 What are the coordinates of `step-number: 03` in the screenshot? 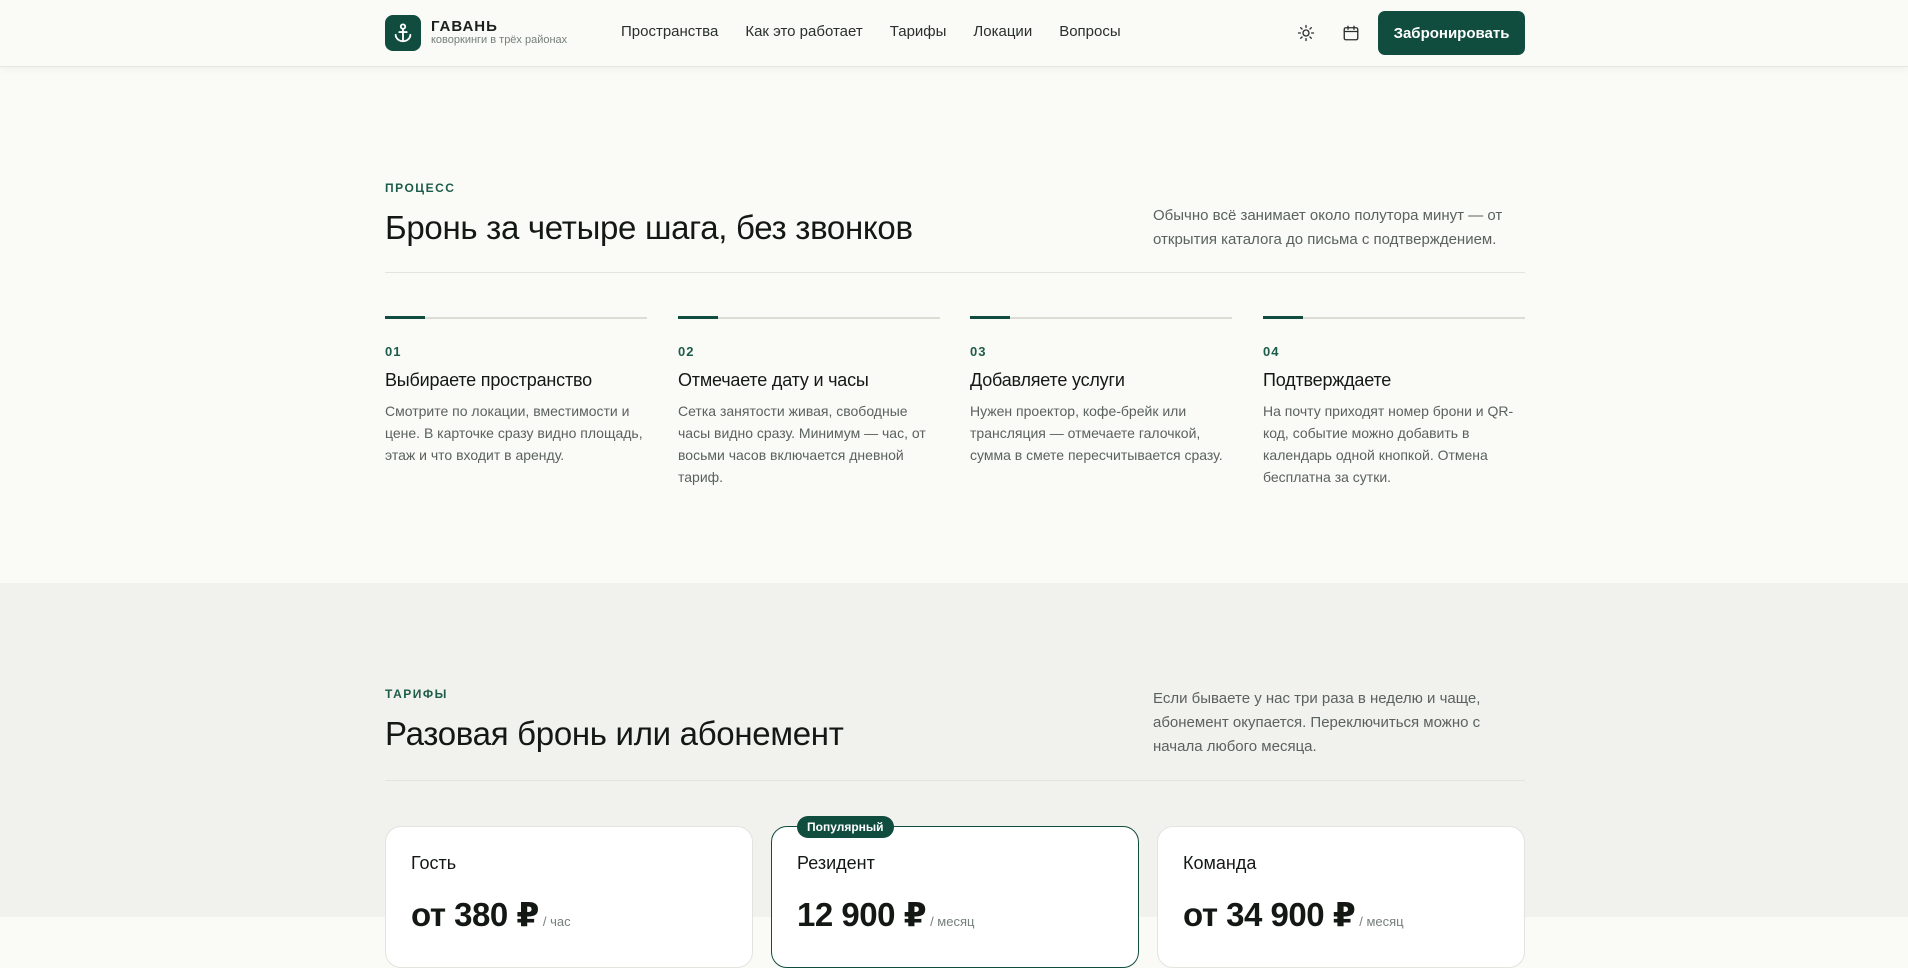 It's located at (978, 351).